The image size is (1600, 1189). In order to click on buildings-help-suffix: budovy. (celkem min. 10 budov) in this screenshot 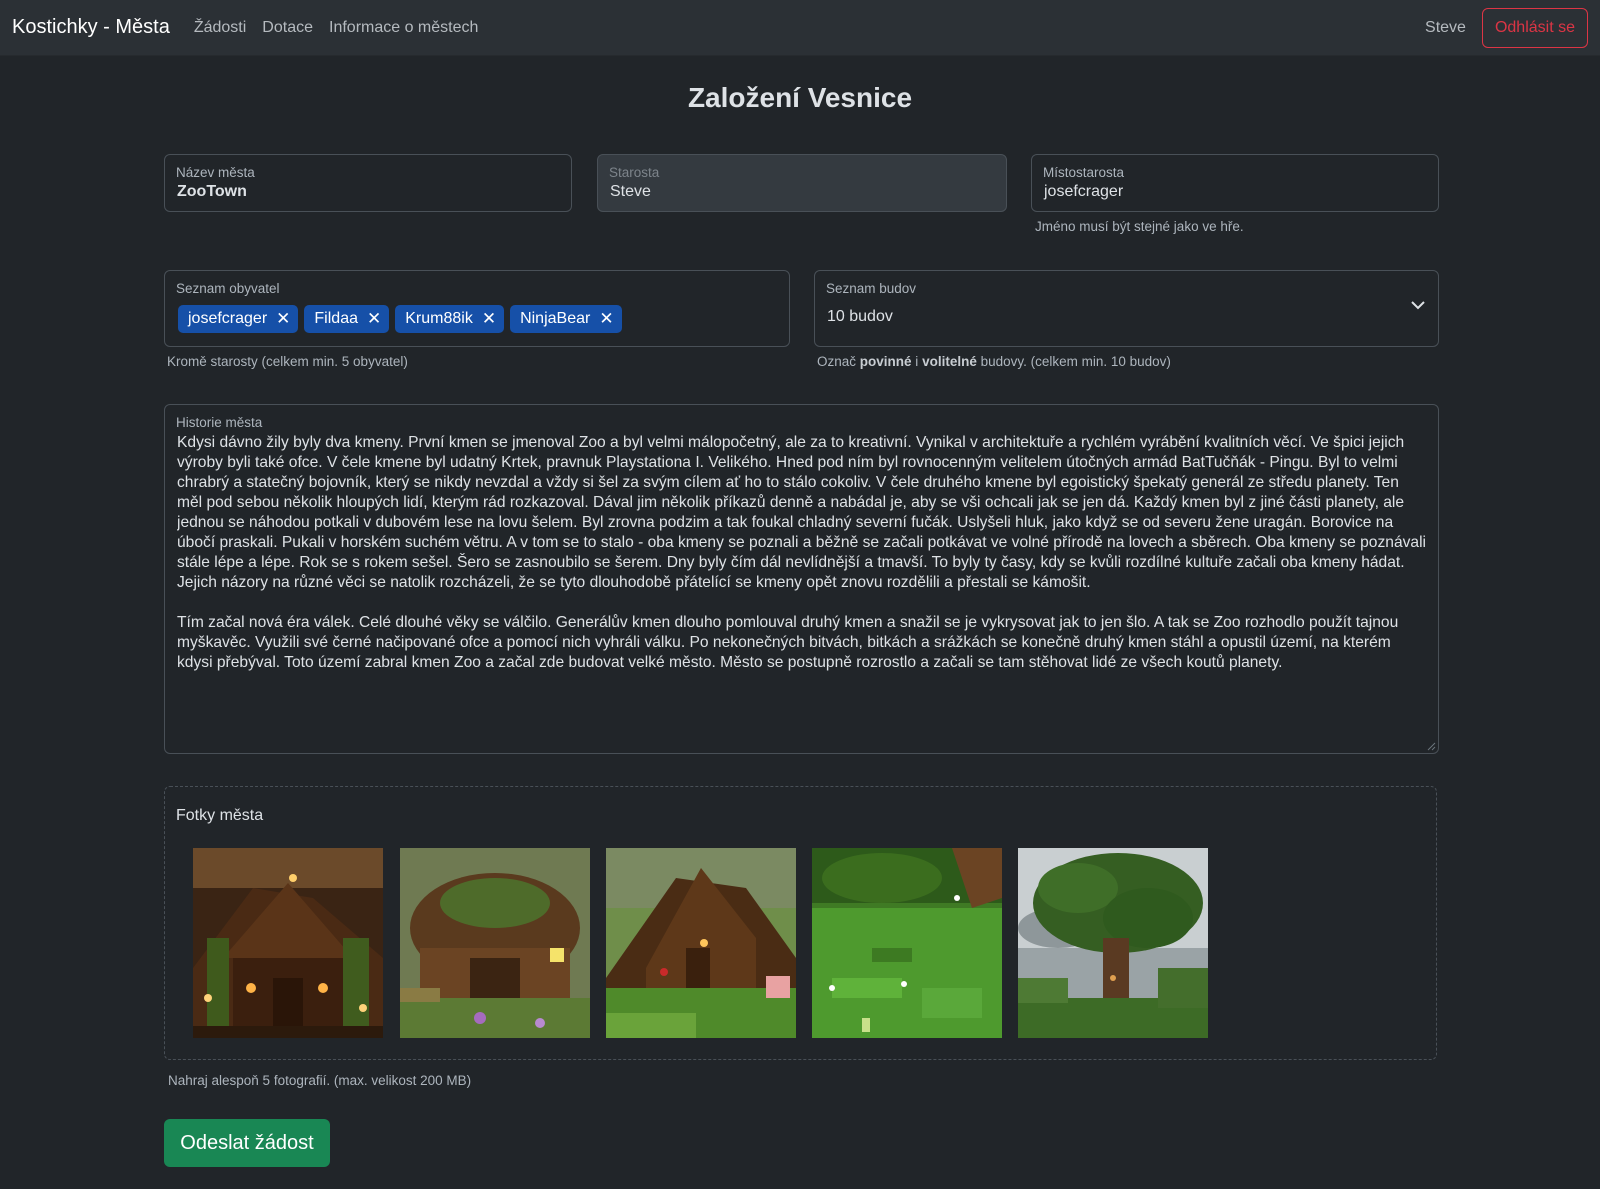, I will do `click(1073, 361)`.